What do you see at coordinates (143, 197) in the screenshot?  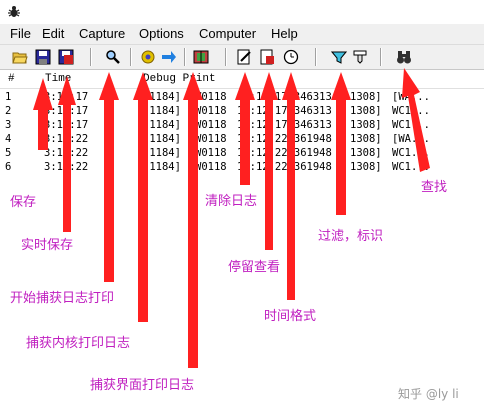 I see `arrow-capture-kernel` at bounding box center [143, 197].